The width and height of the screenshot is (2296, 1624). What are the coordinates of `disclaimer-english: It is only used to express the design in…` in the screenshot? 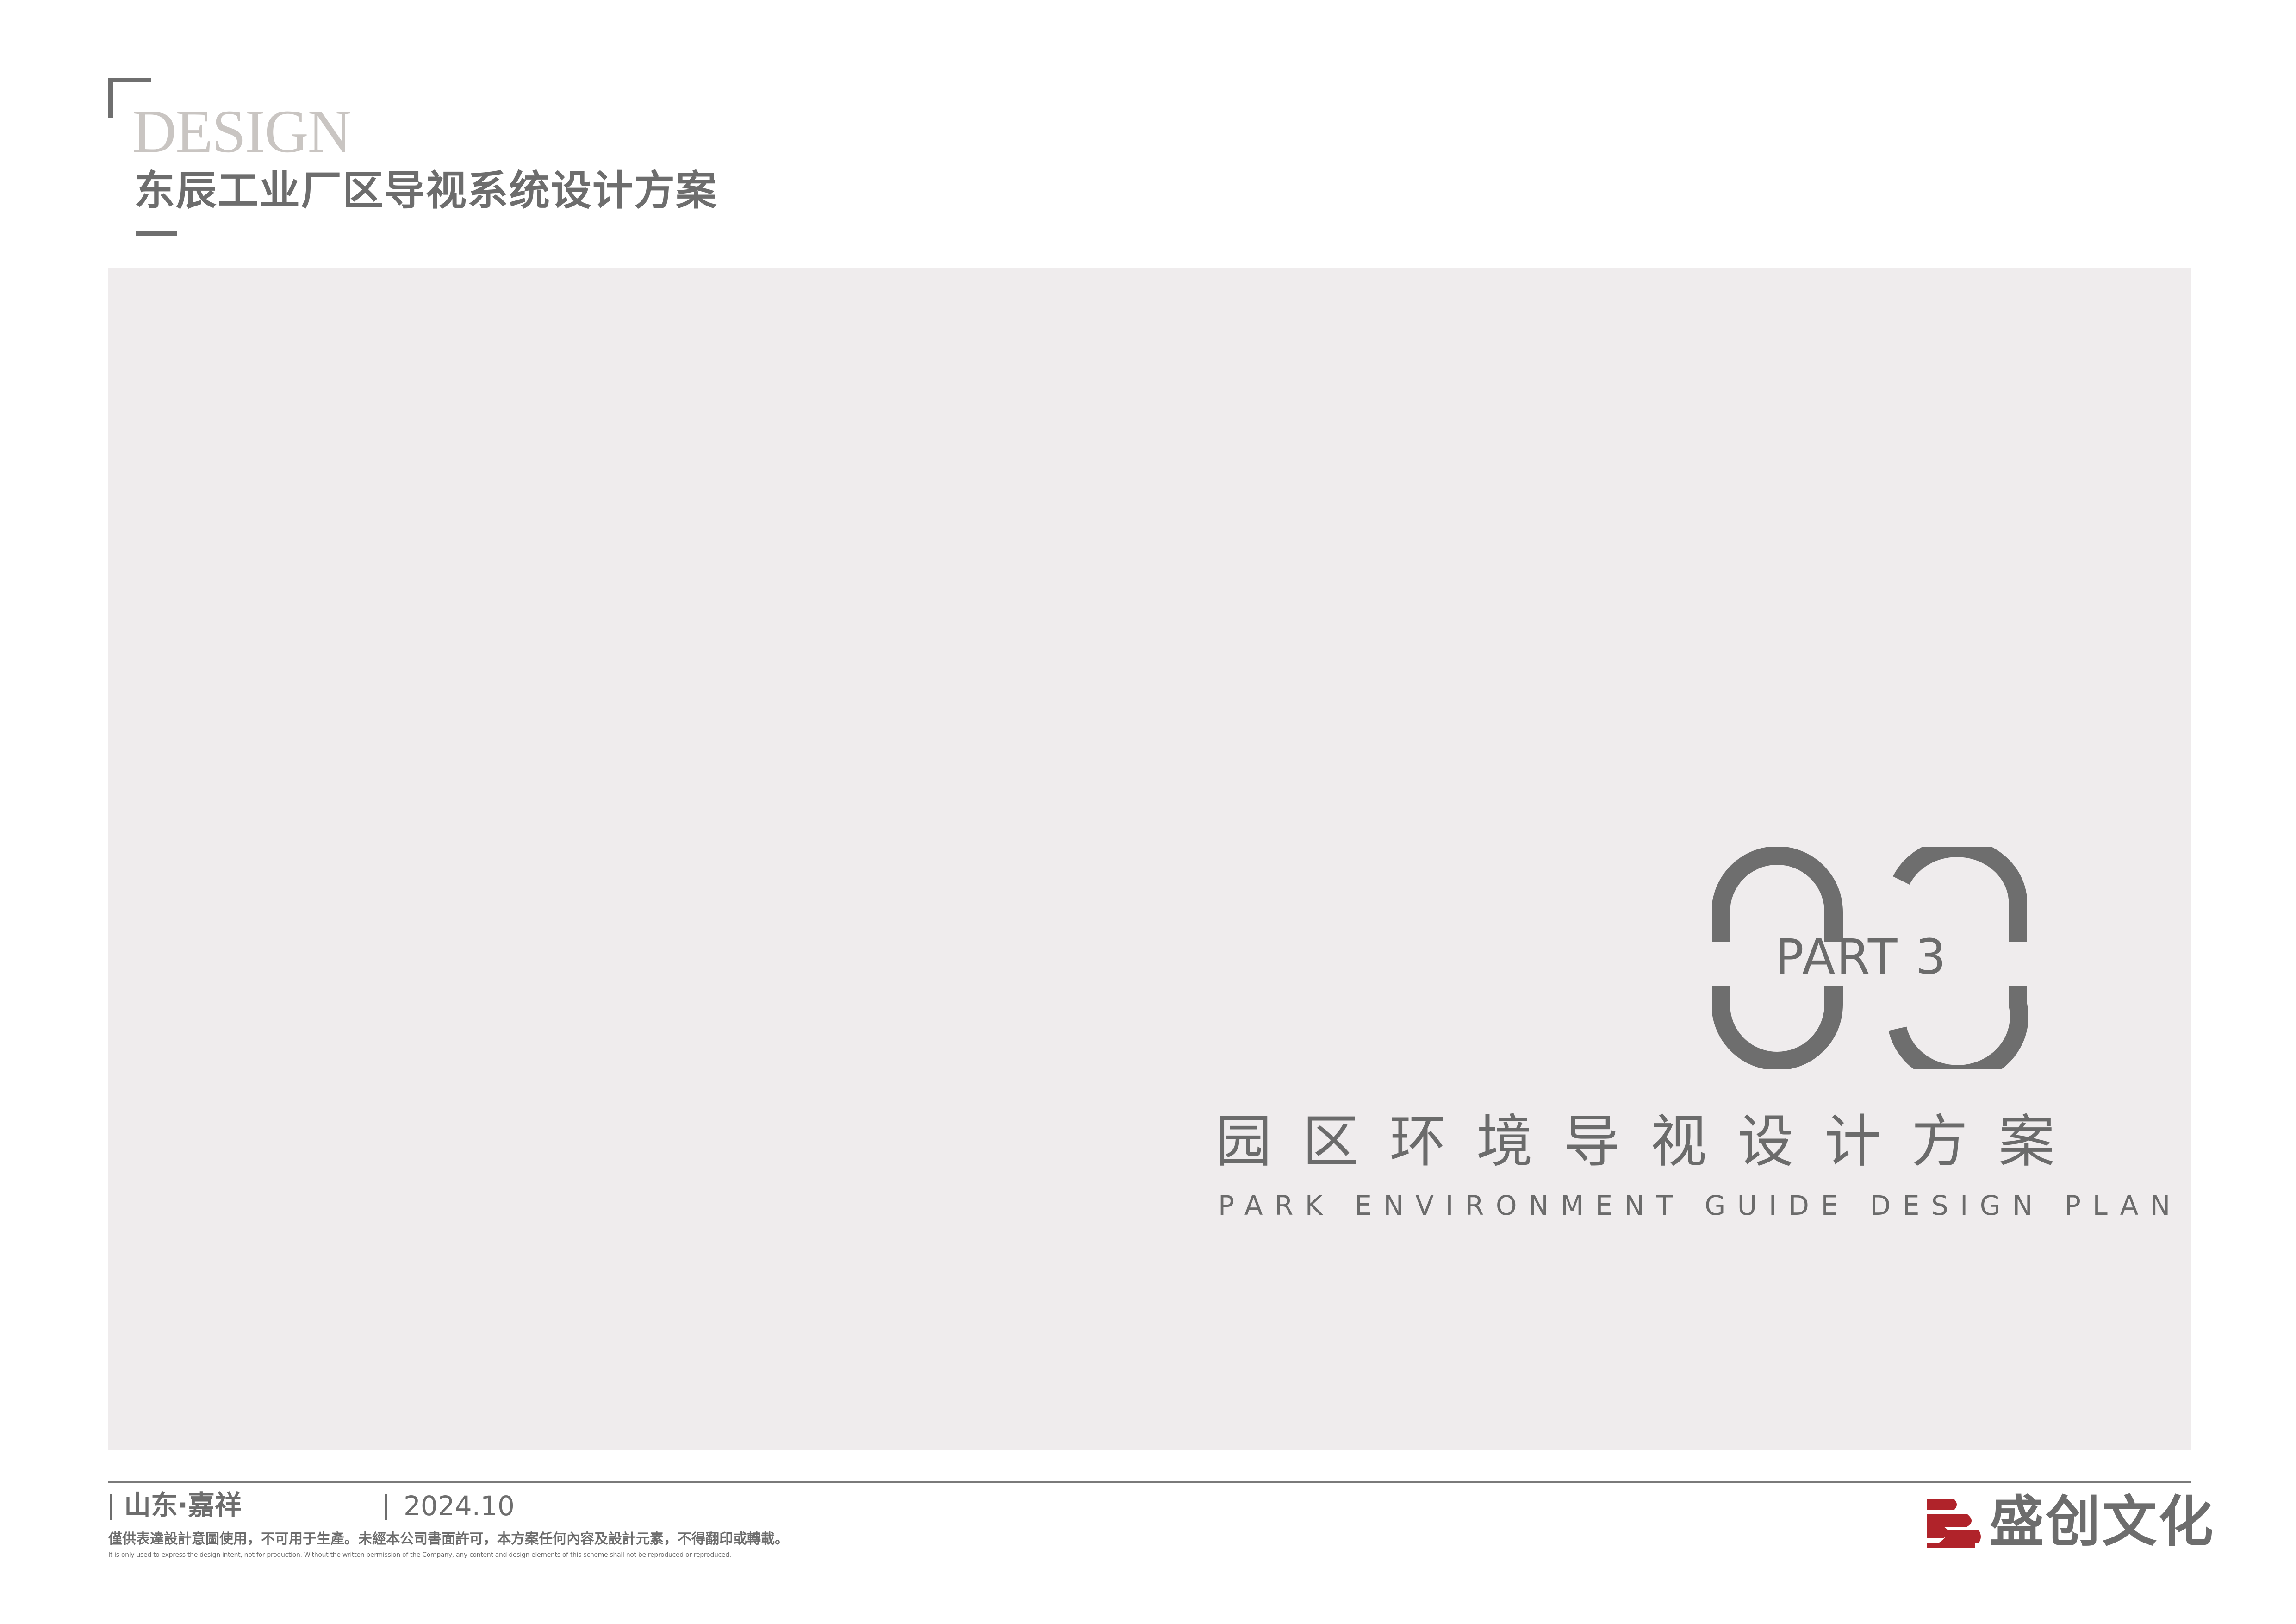 It's located at (419, 1555).